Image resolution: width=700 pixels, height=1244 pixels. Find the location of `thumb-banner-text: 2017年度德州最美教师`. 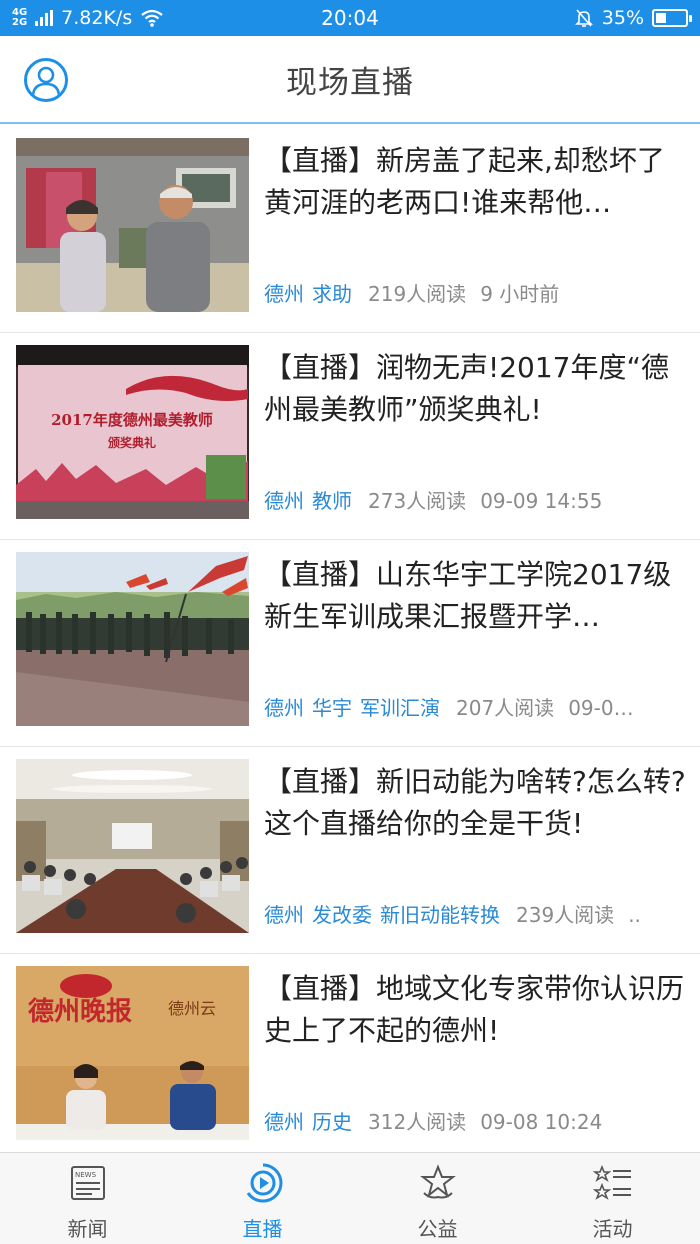

thumb-banner-text: 2017年度德州最美教师 is located at coordinates (132, 420).